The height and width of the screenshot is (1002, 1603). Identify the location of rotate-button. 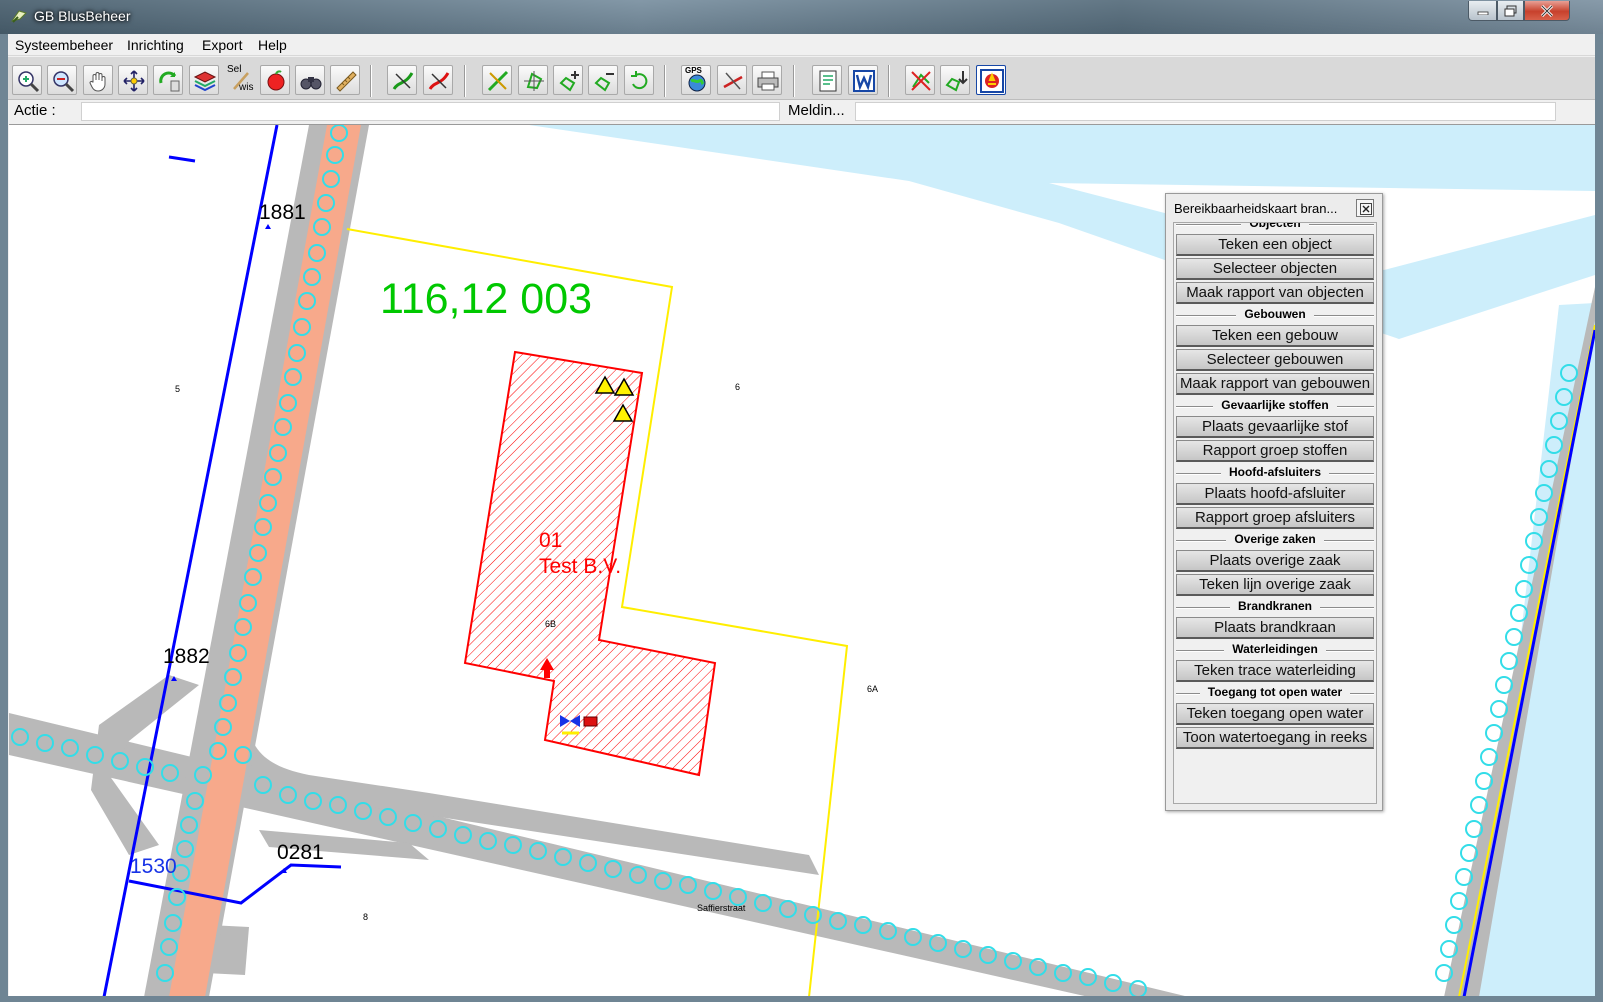
(639, 80).